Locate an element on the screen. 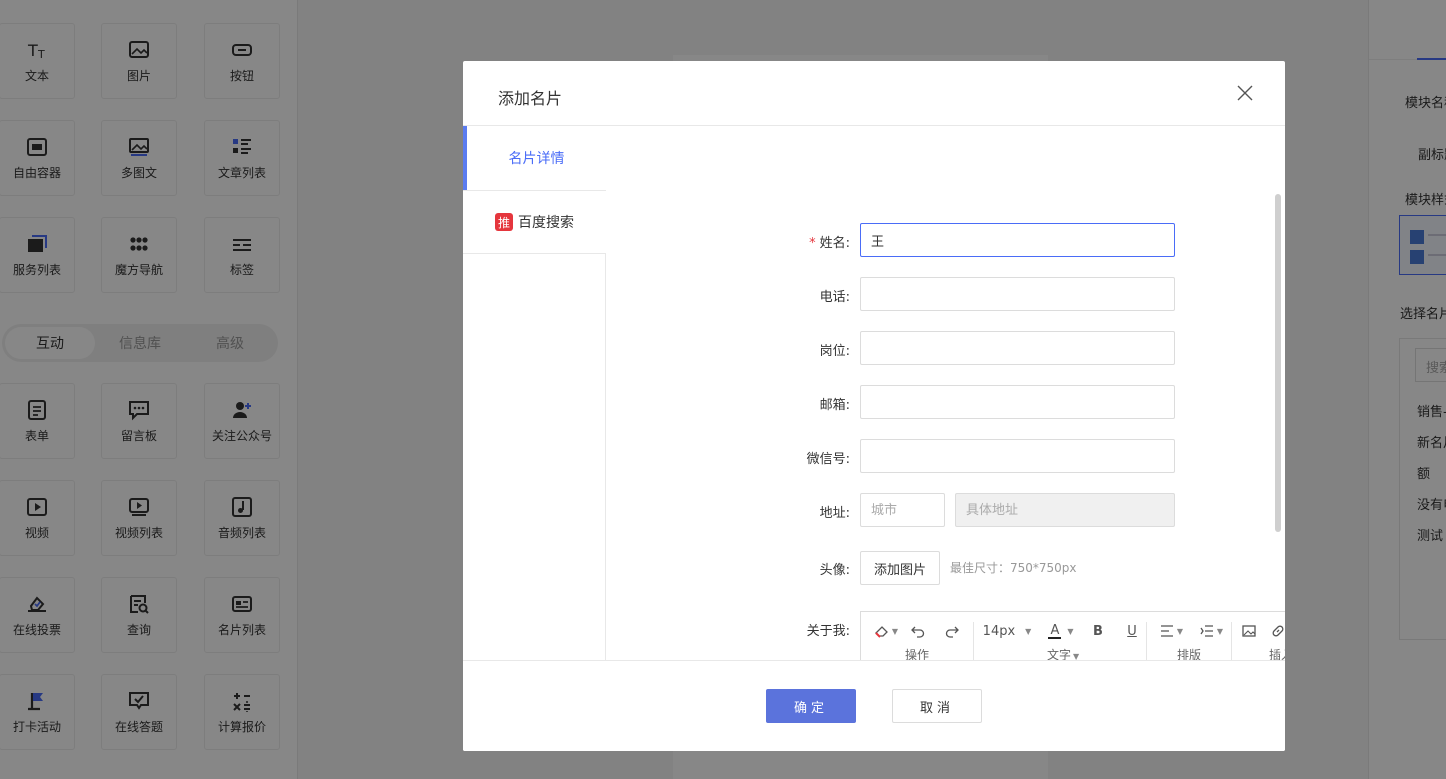  dialog-scrollbar is located at coordinates (1278, 363).